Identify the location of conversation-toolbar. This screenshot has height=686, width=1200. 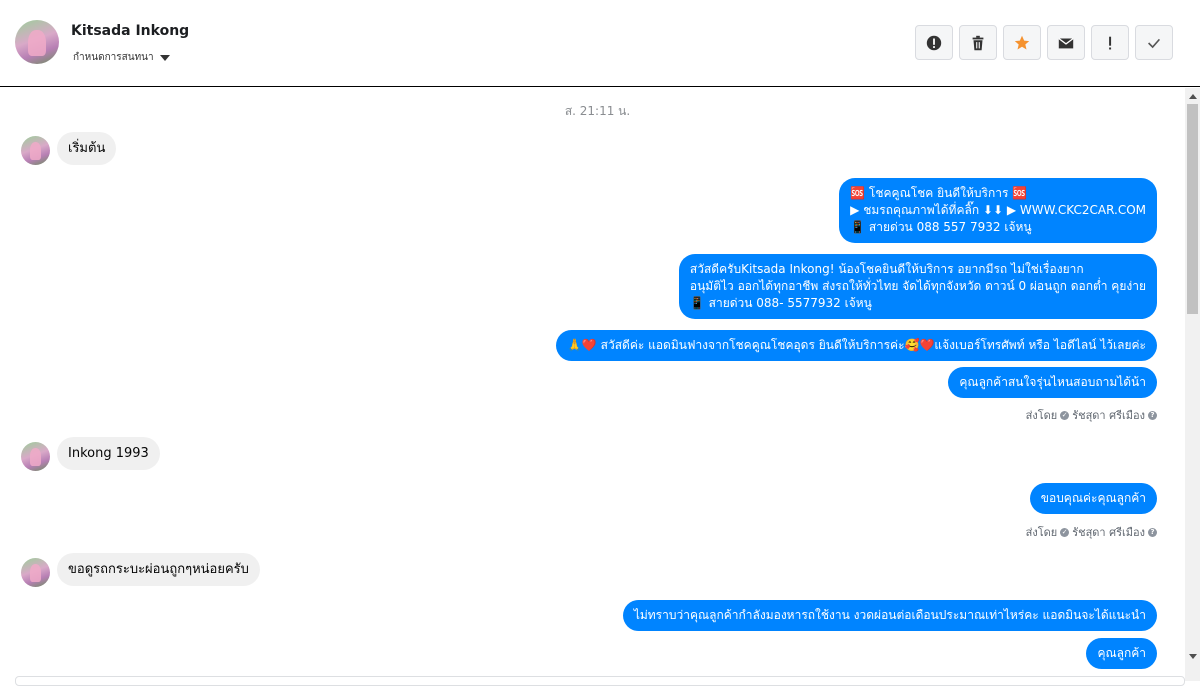
(1044, 42).